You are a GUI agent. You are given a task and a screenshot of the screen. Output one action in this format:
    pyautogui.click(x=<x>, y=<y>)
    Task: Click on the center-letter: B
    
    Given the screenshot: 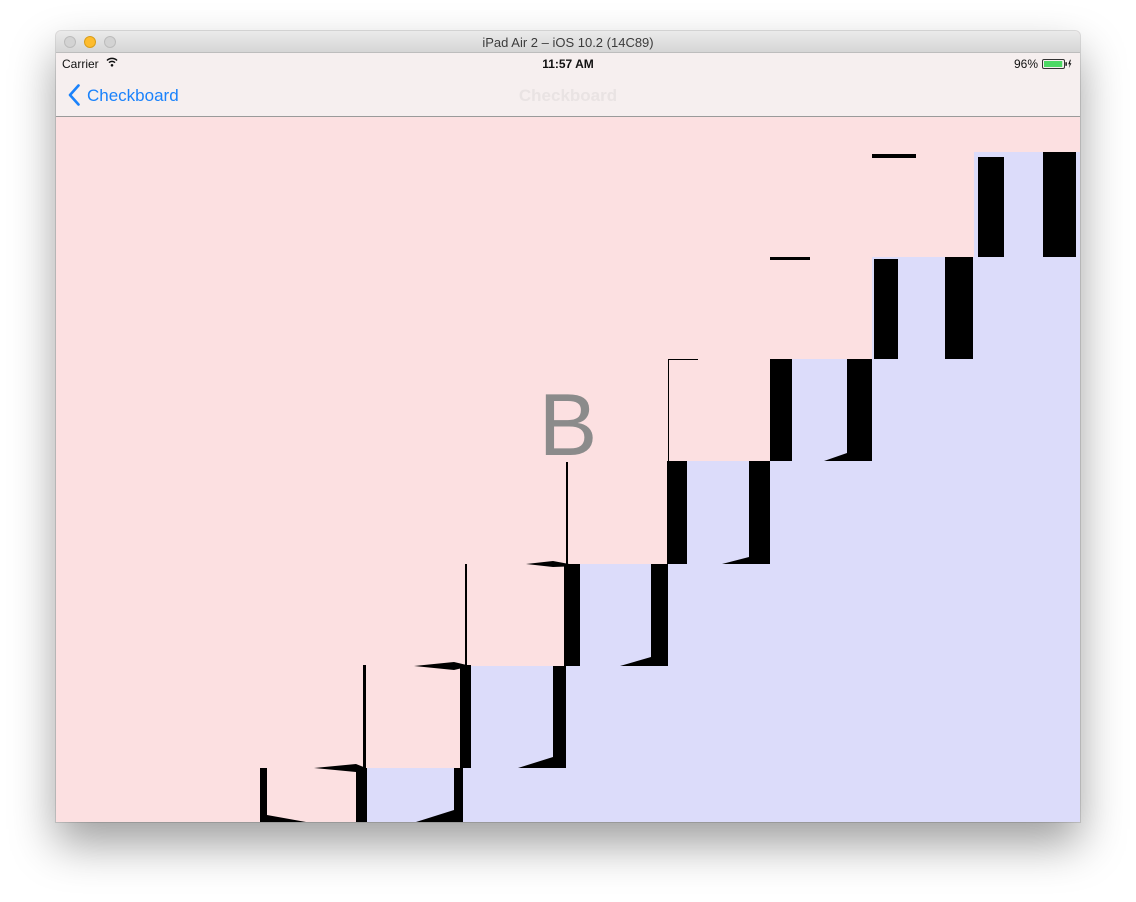 What is the action you would take?
    pyautogui.click(x=568, y=424)
    